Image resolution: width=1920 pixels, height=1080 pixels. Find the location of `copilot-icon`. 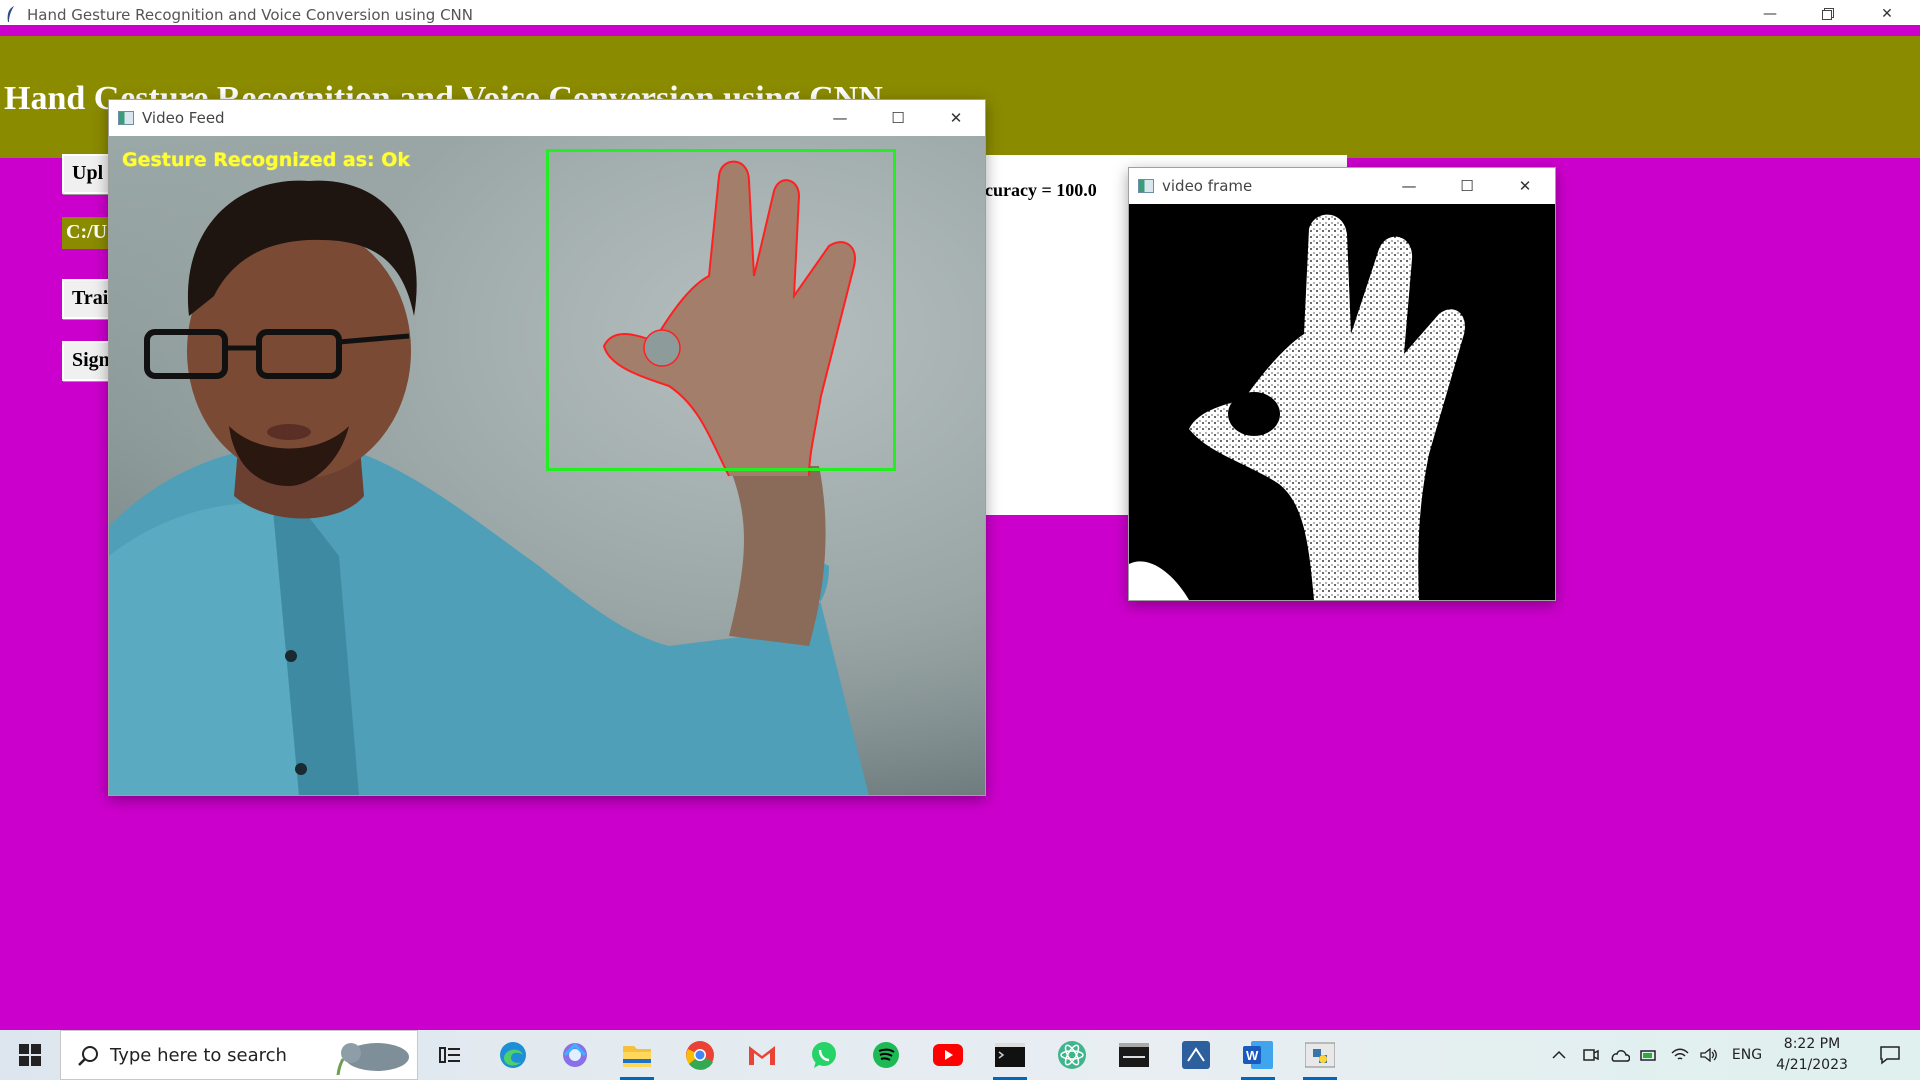

copilot-icon is located at coordinates (575, 1055).